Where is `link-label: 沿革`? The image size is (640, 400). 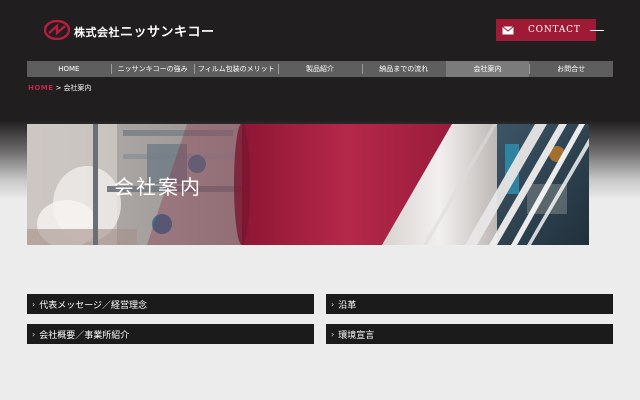 link-label: 沿革 is located at coordinates (347, 305).